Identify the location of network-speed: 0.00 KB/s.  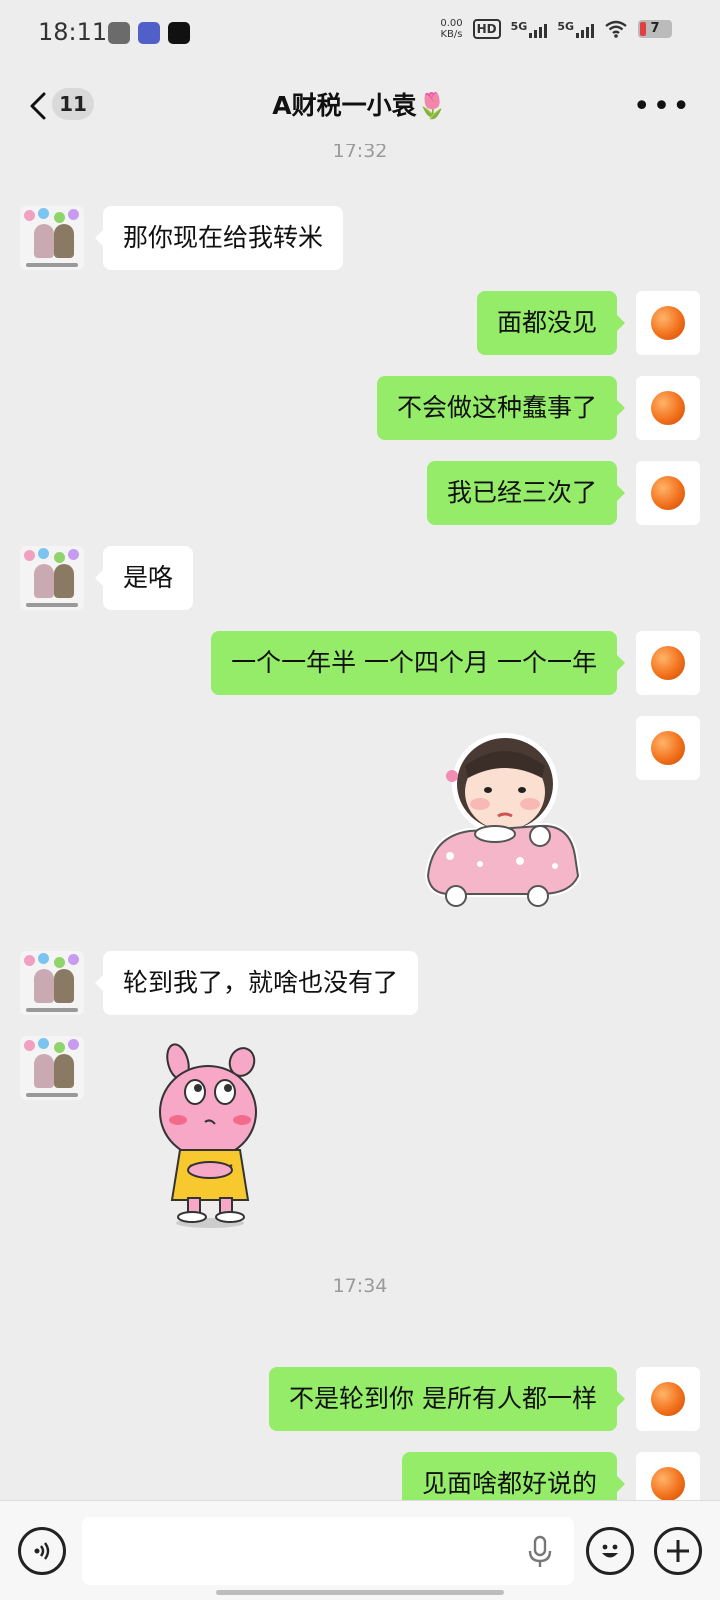
(451, 29).